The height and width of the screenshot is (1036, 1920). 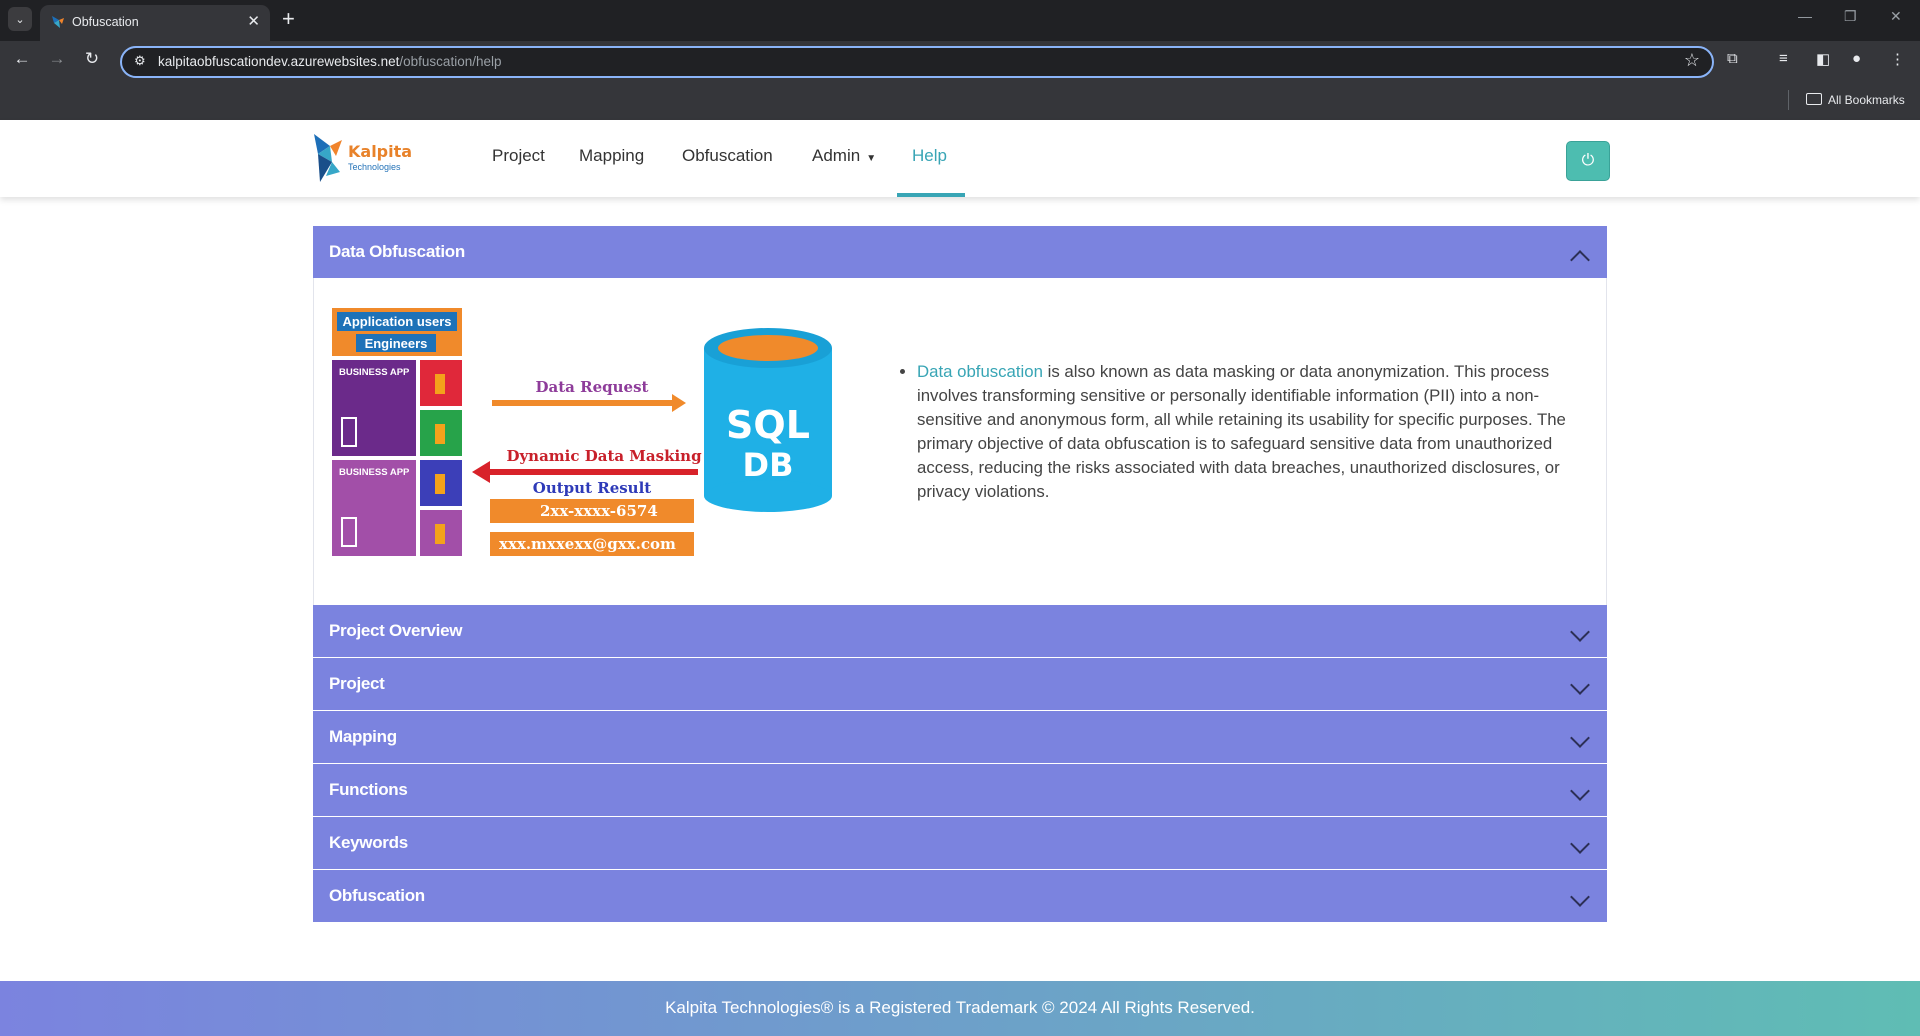 I want to click on new-tab-button: +, so click(x=288, y=19).